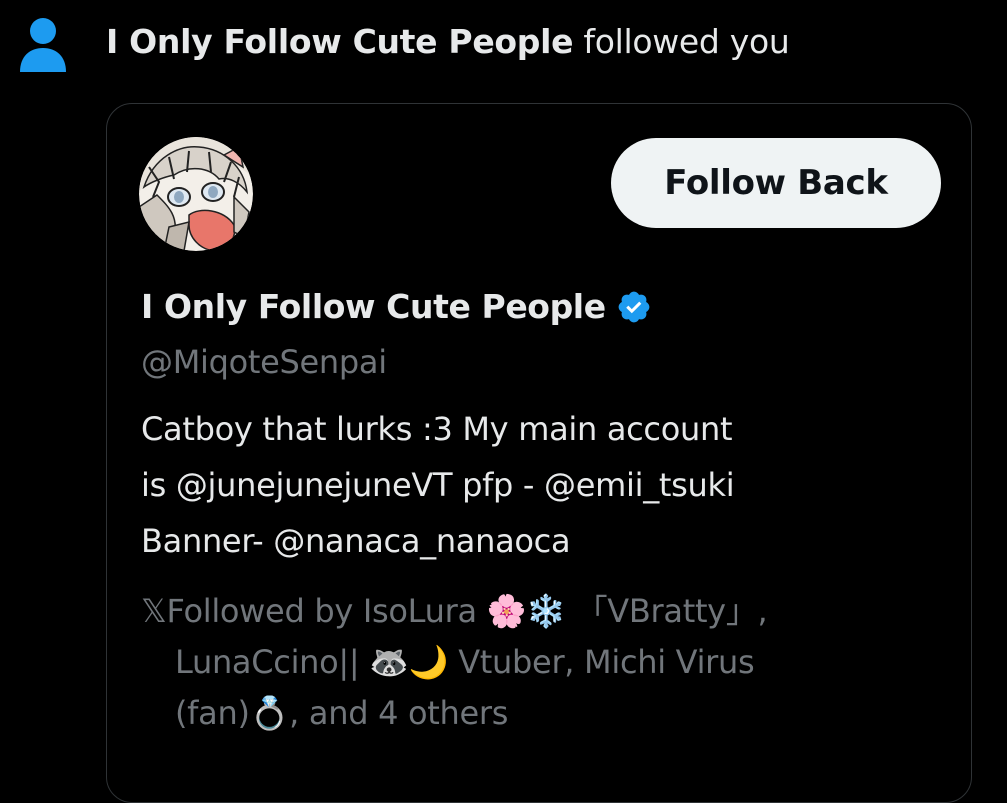  Describe the element at coordinates (437, 429) in the screenshot. I see `bio-line: Catboy that lurks :3 My main account` at that location.